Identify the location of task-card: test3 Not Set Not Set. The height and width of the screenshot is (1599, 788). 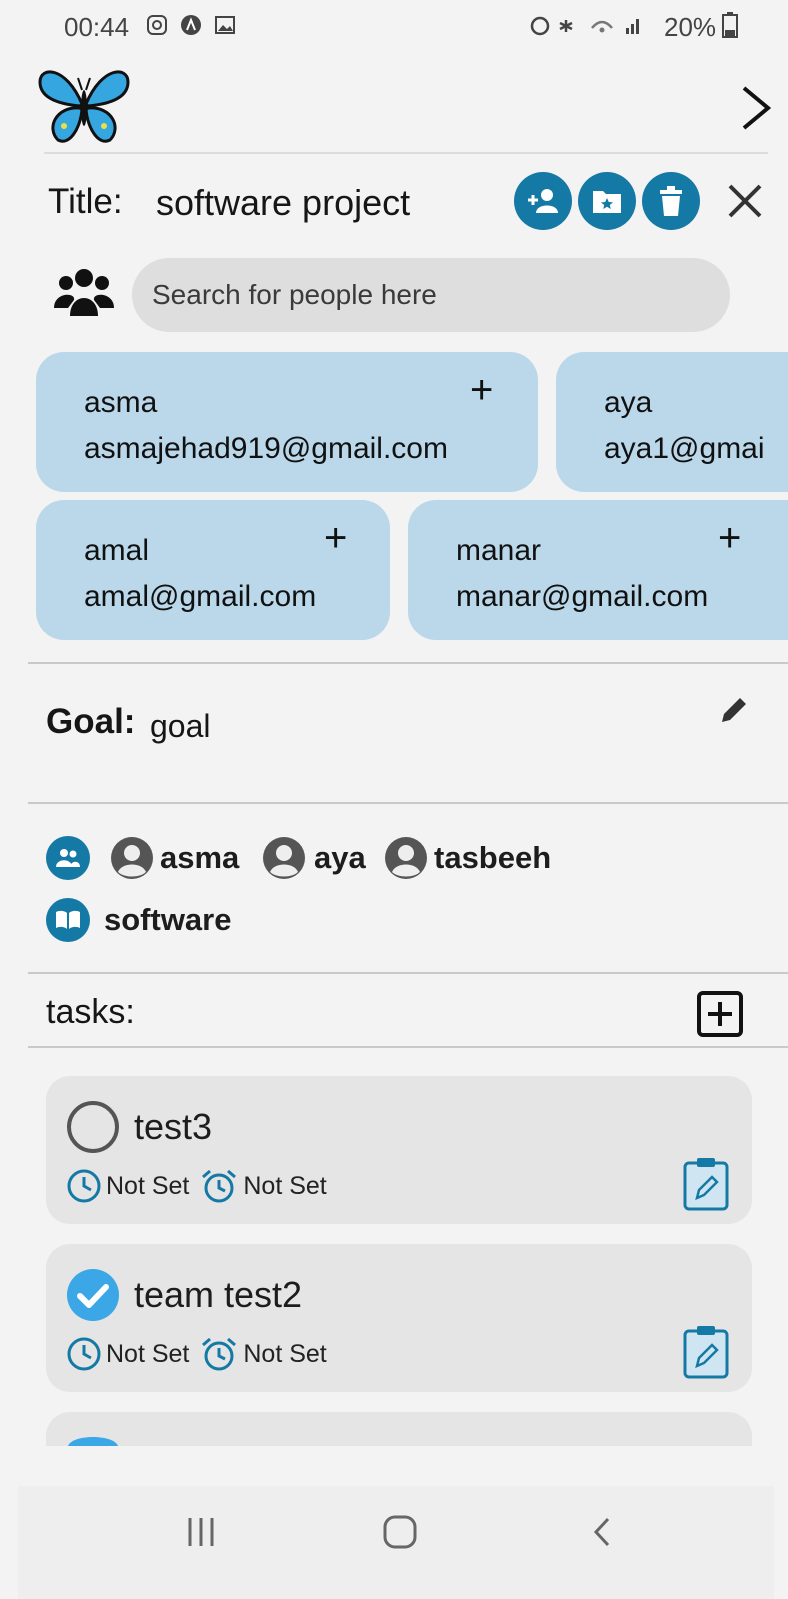
(399, 1150).